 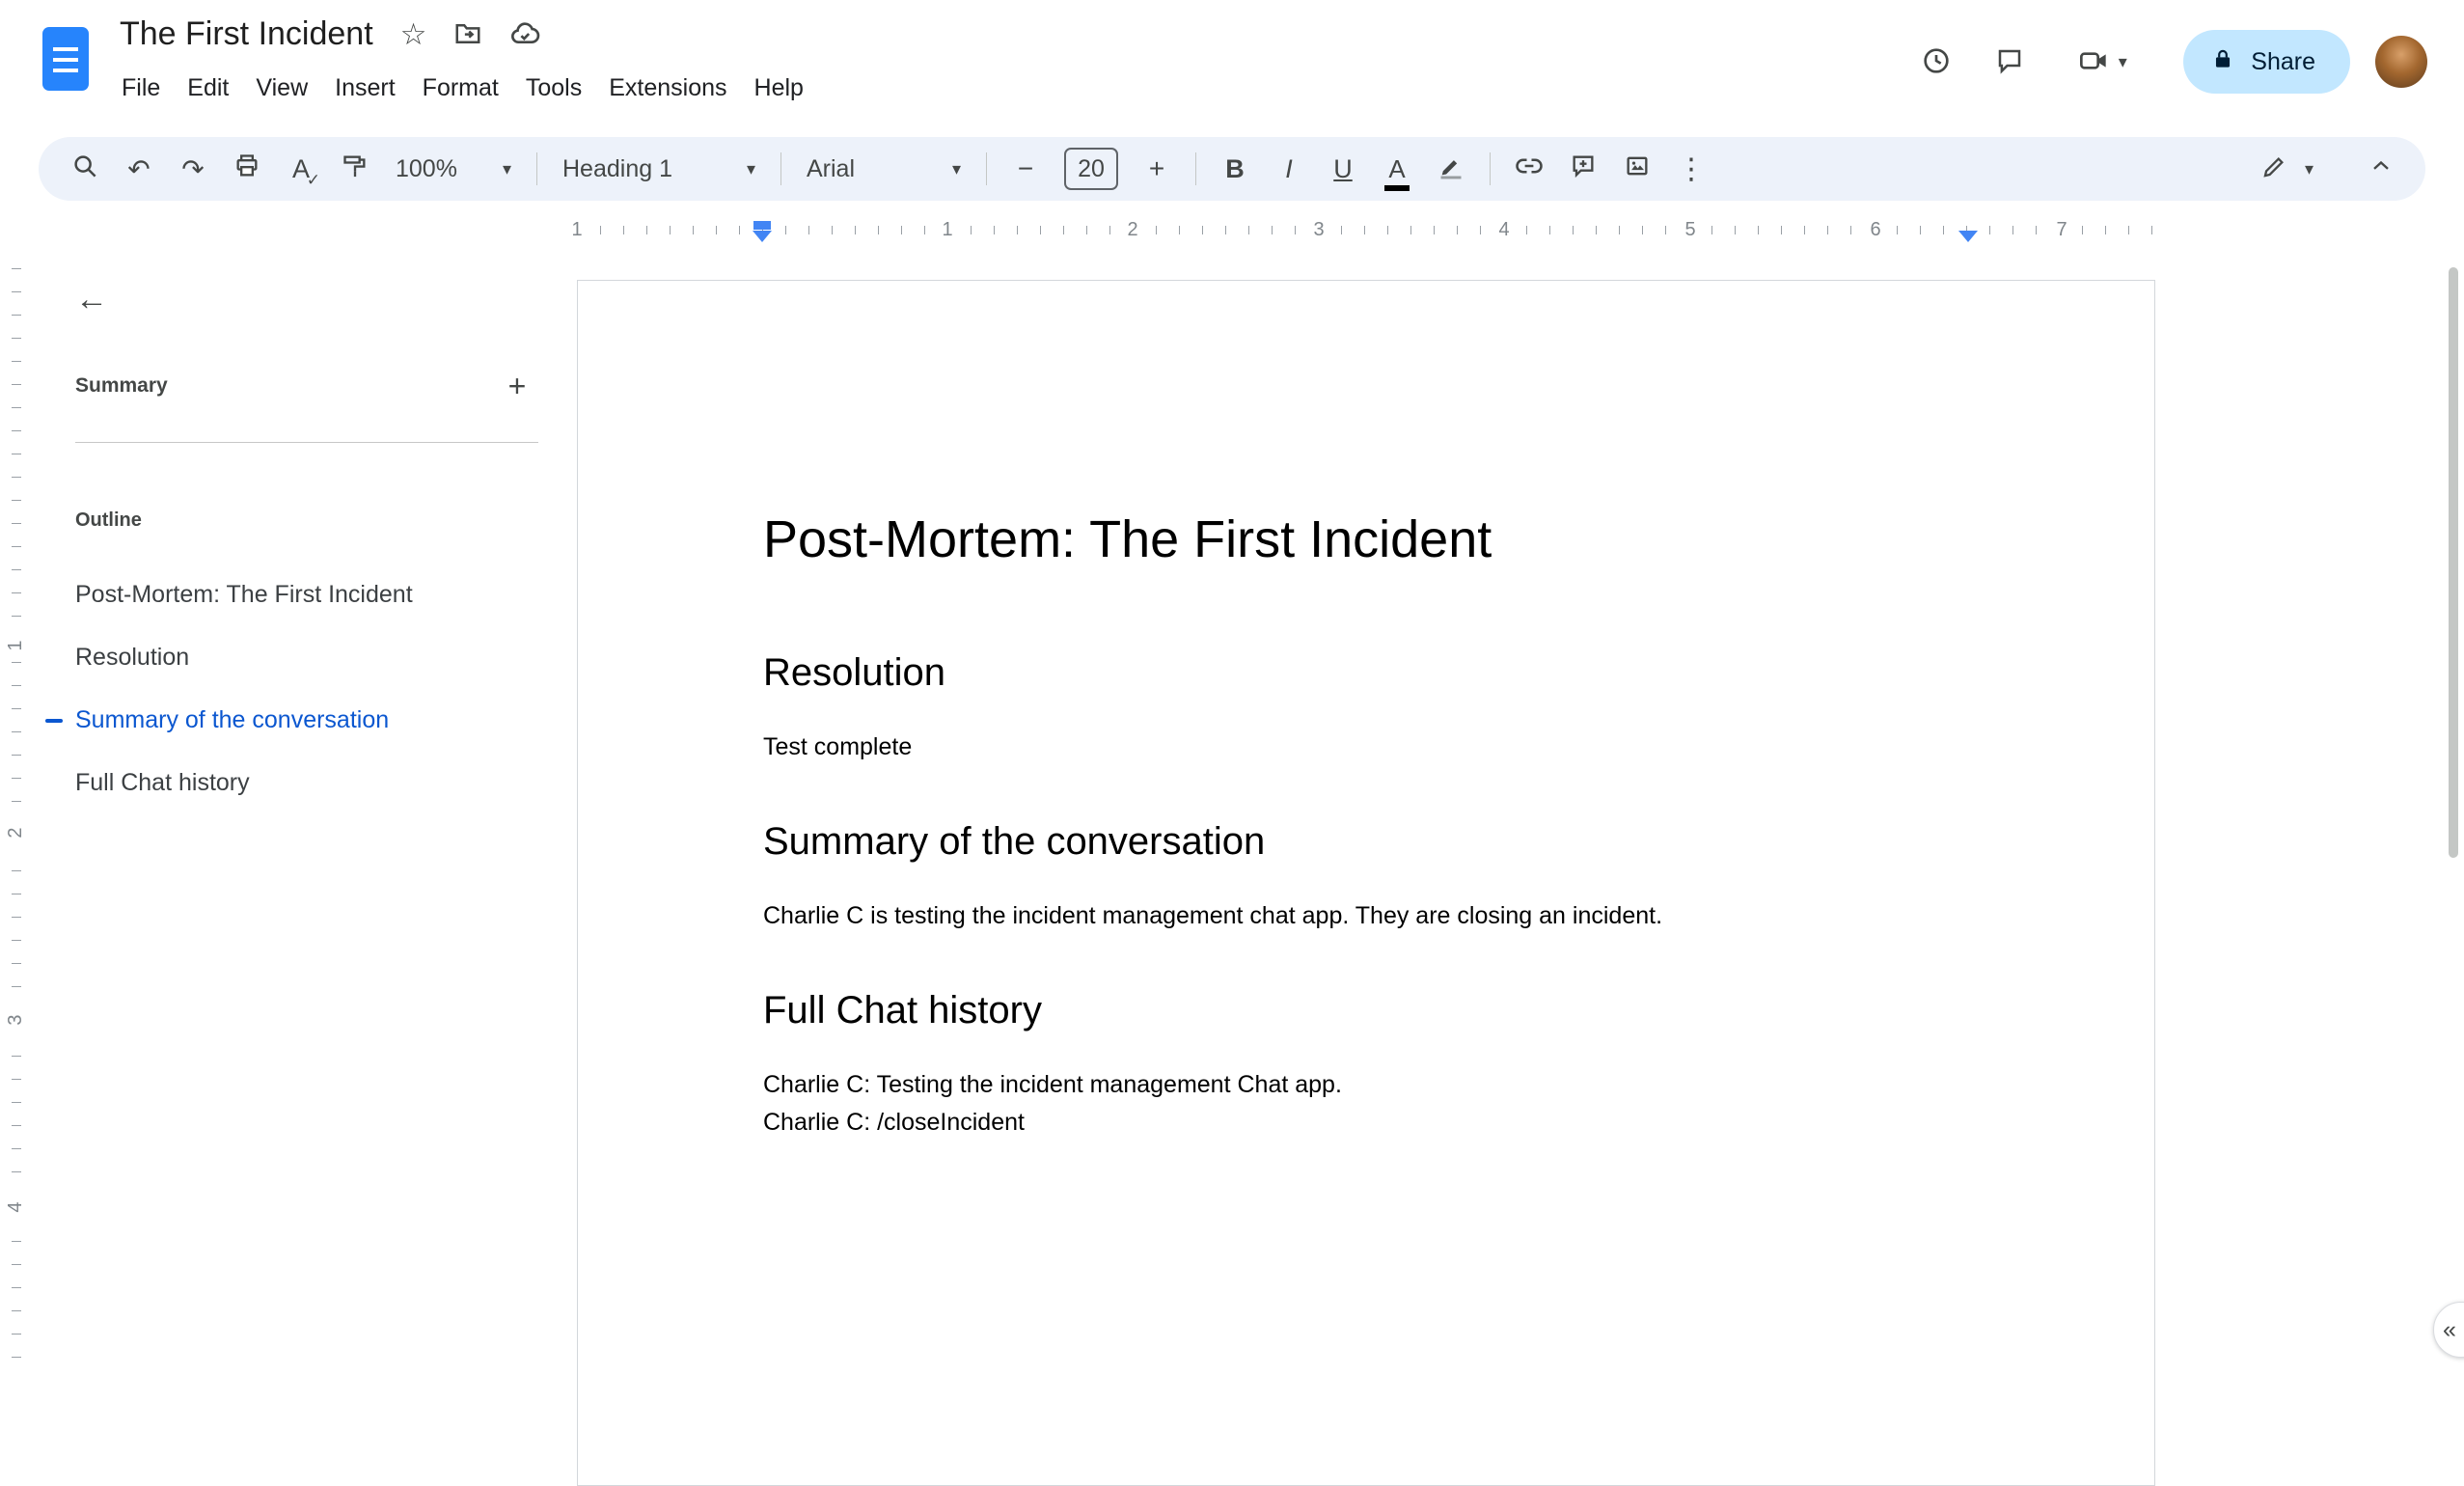 What do you see at coordinates (193, 169) in the screenshot?
I see `redo-button: ↷` at bounding box center [193, 169].